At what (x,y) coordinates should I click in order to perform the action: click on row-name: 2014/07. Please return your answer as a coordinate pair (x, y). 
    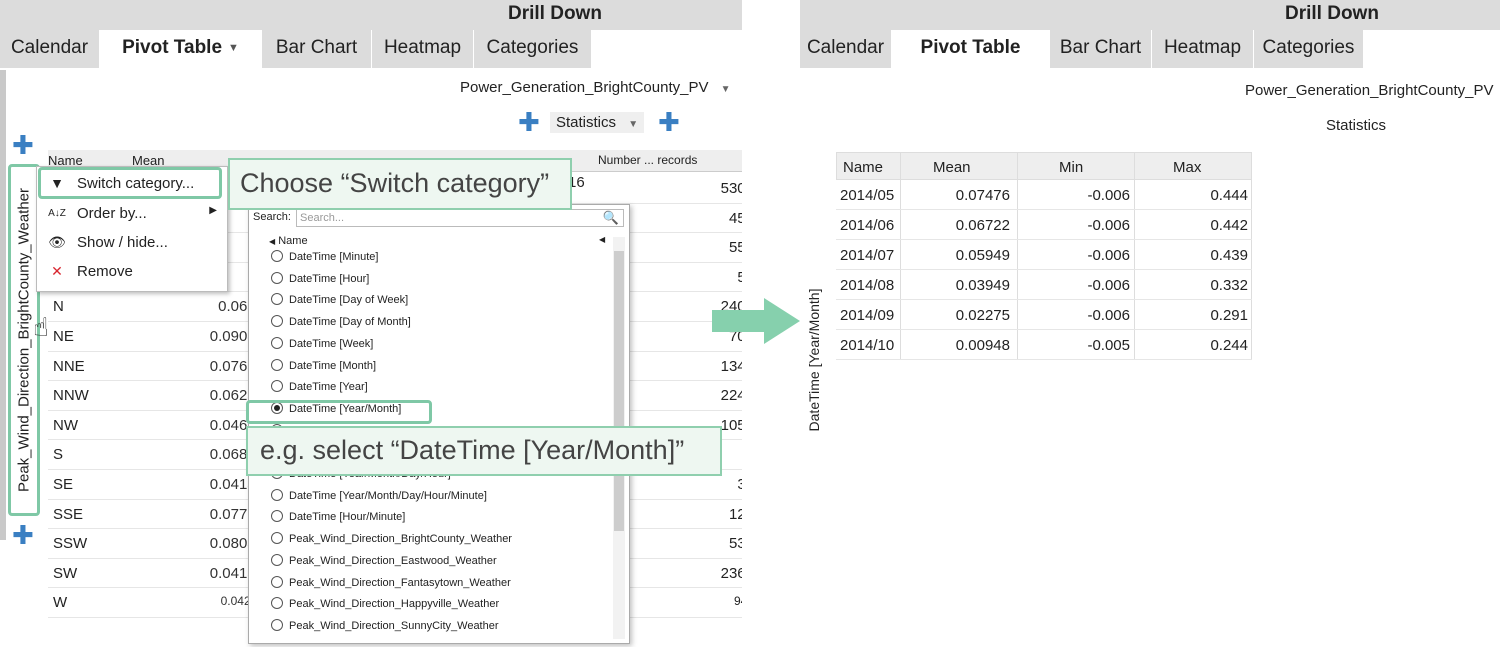
    Looking at the image, I should click on (867, 255).